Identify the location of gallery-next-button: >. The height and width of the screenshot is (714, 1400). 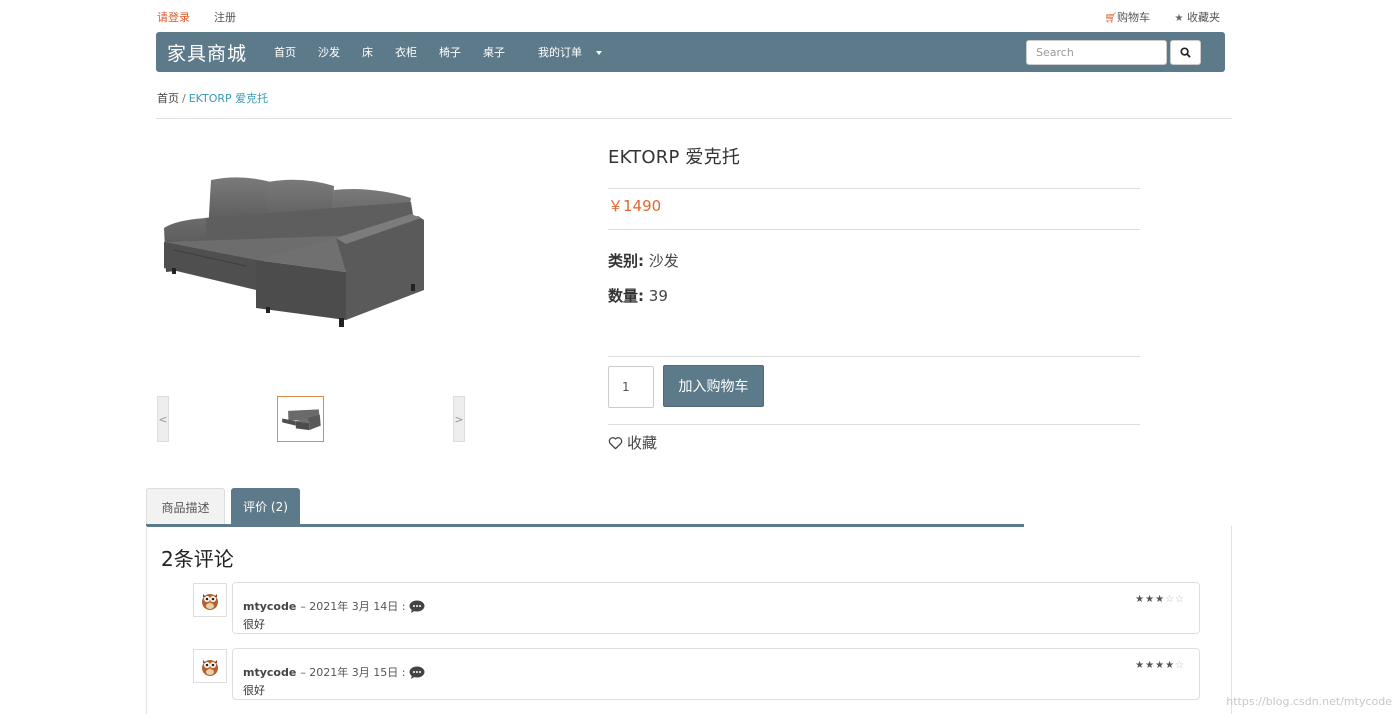
(459, 419).